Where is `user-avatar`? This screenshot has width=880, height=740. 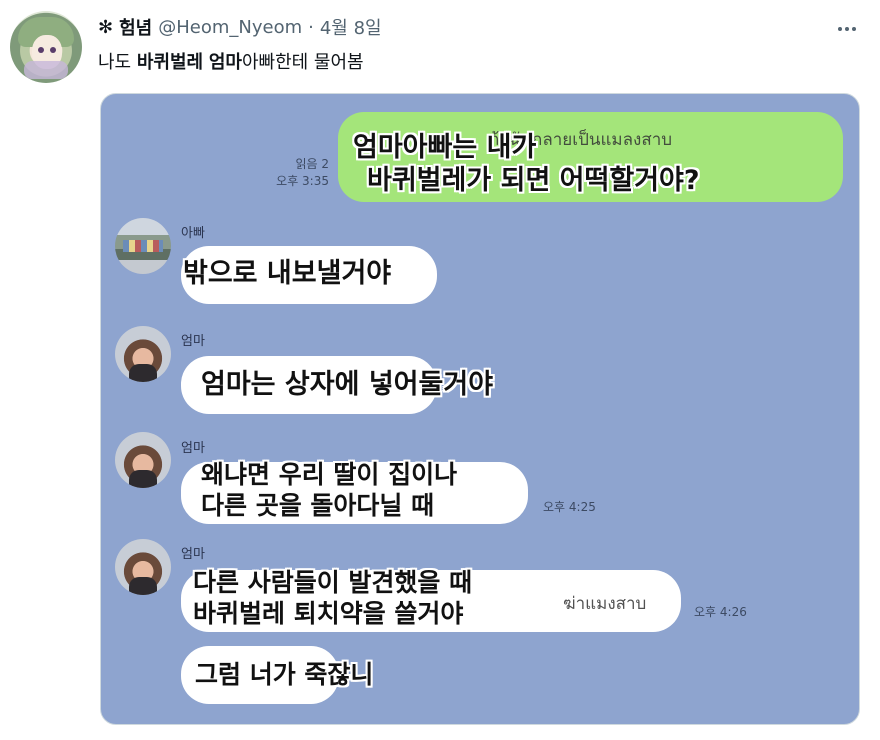
user-avatar is located at coordinates (46, 47).